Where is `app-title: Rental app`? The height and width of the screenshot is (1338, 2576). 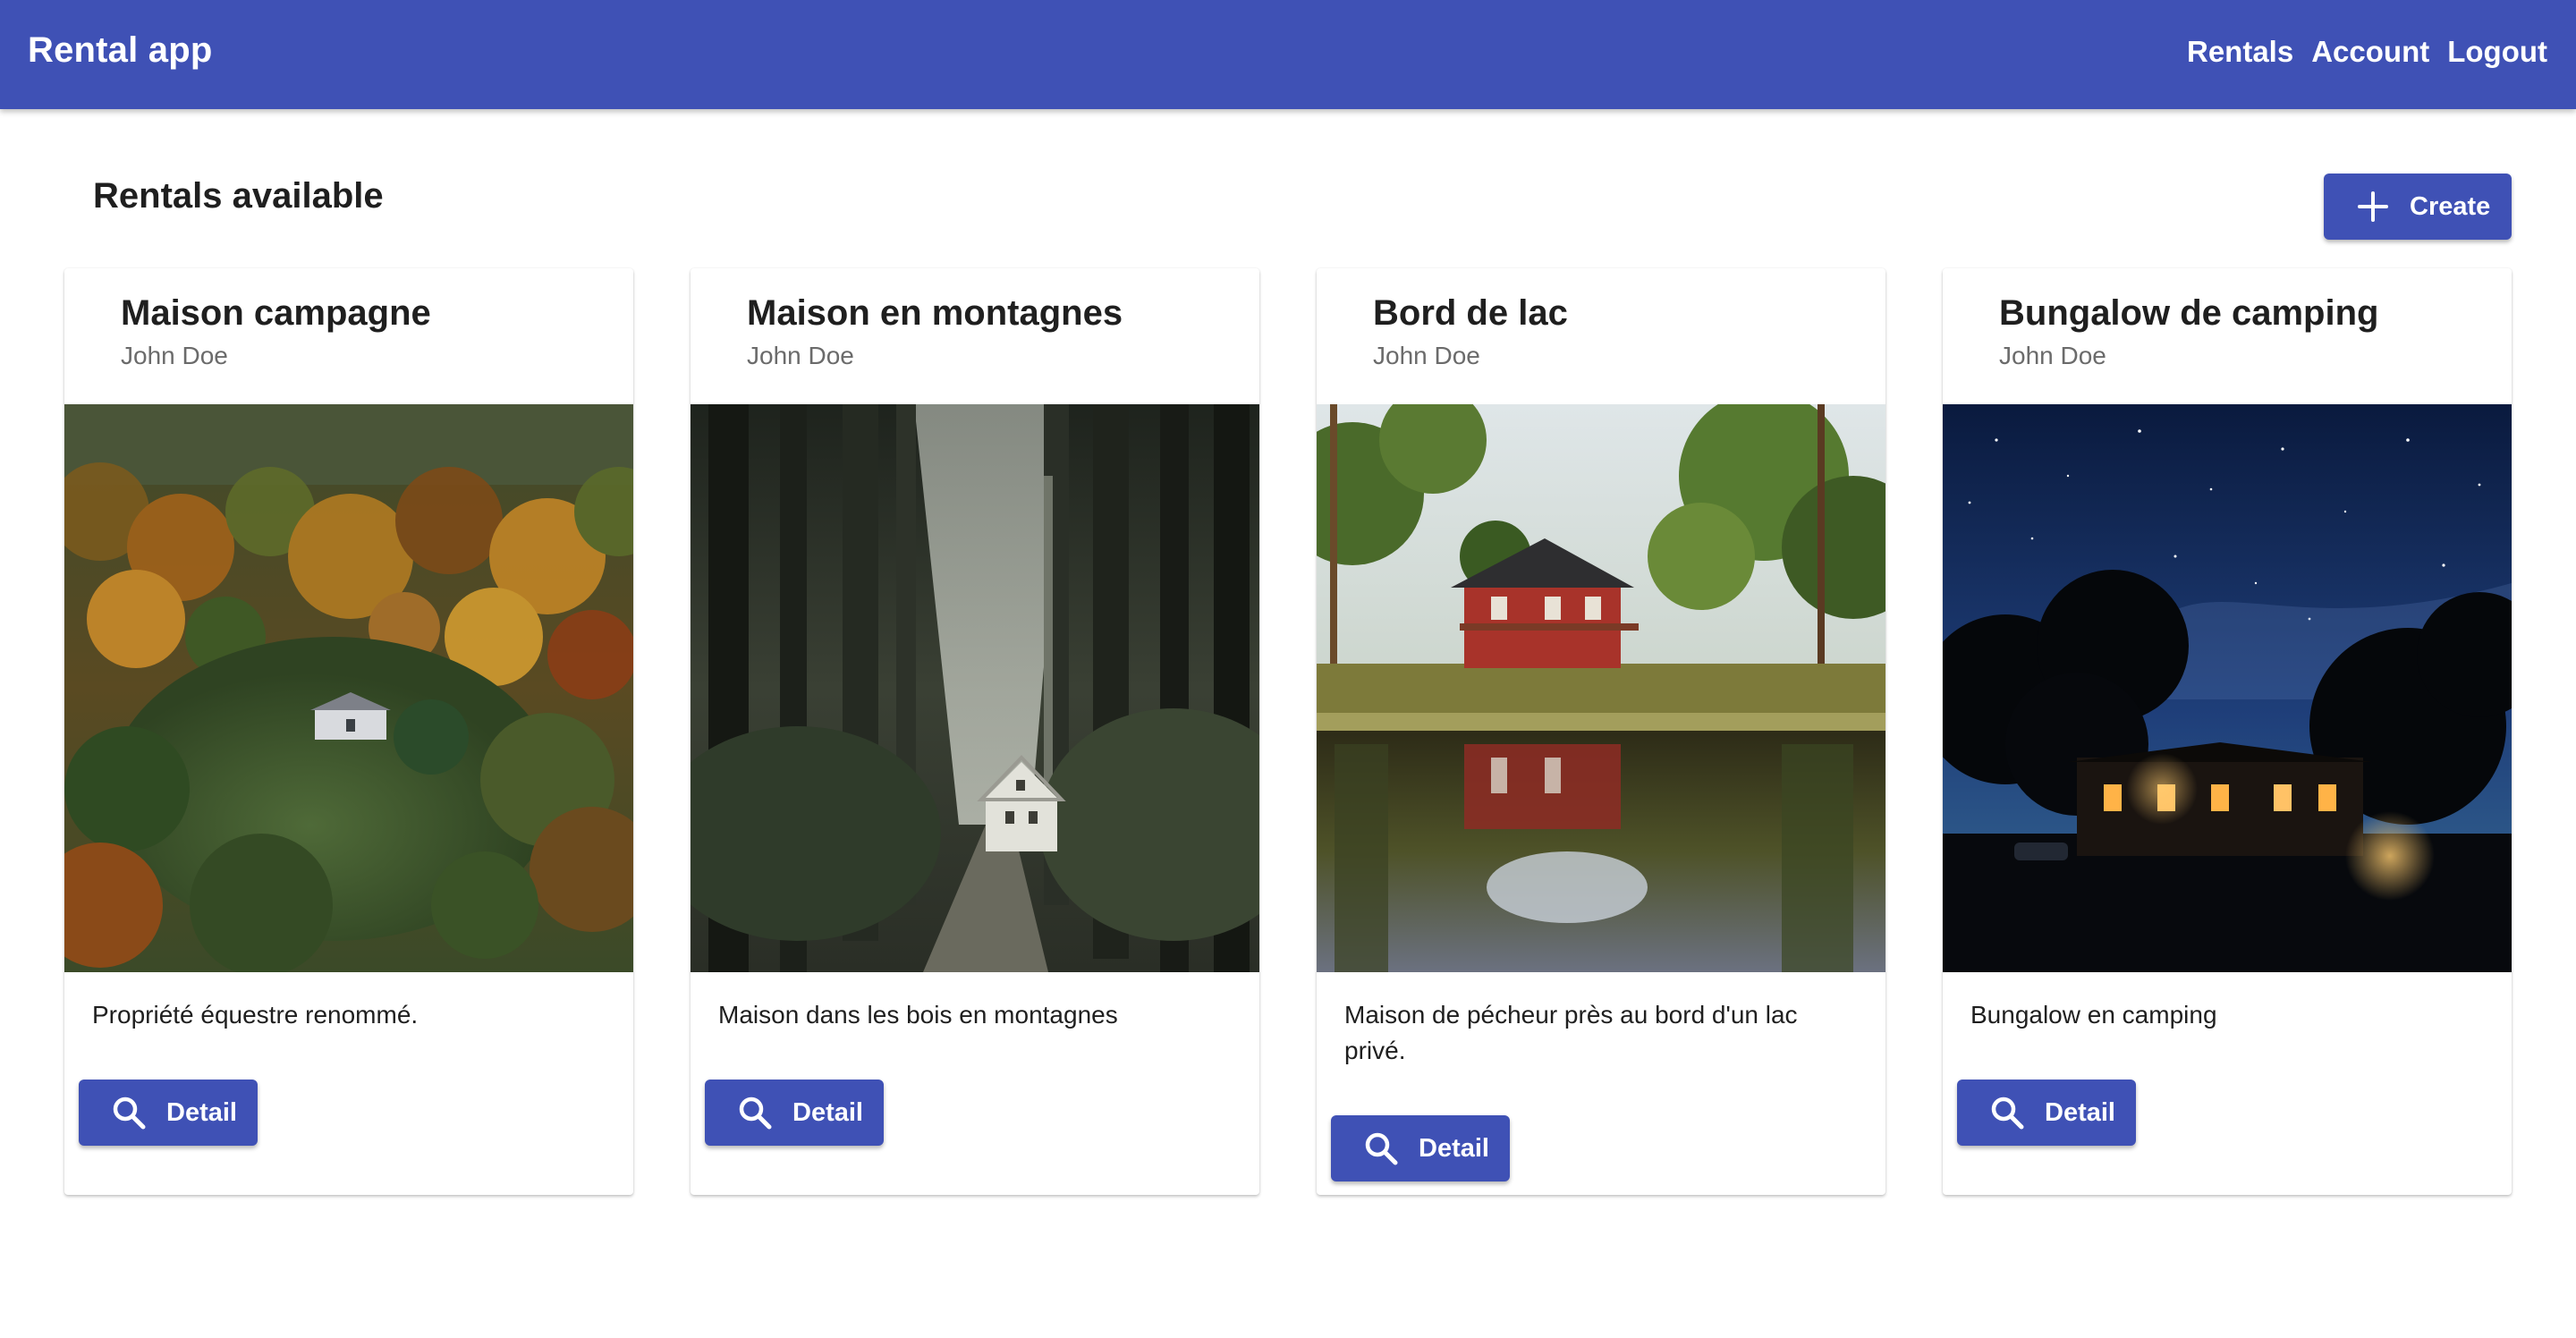
app-title: Rental app is located at coordinates (120, 50).